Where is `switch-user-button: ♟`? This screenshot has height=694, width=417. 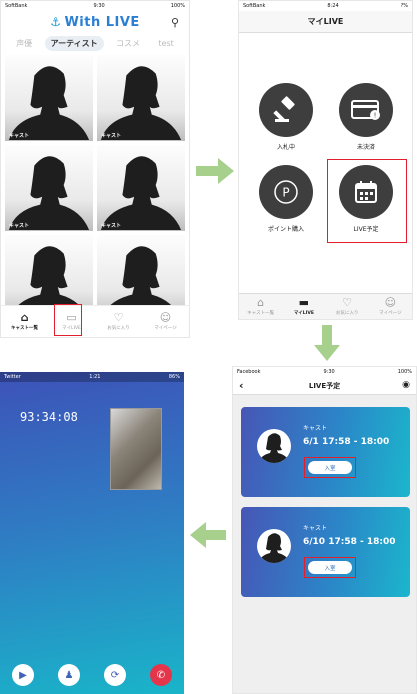
switch-user-button: ♟ is located at coordinates (69, 675).